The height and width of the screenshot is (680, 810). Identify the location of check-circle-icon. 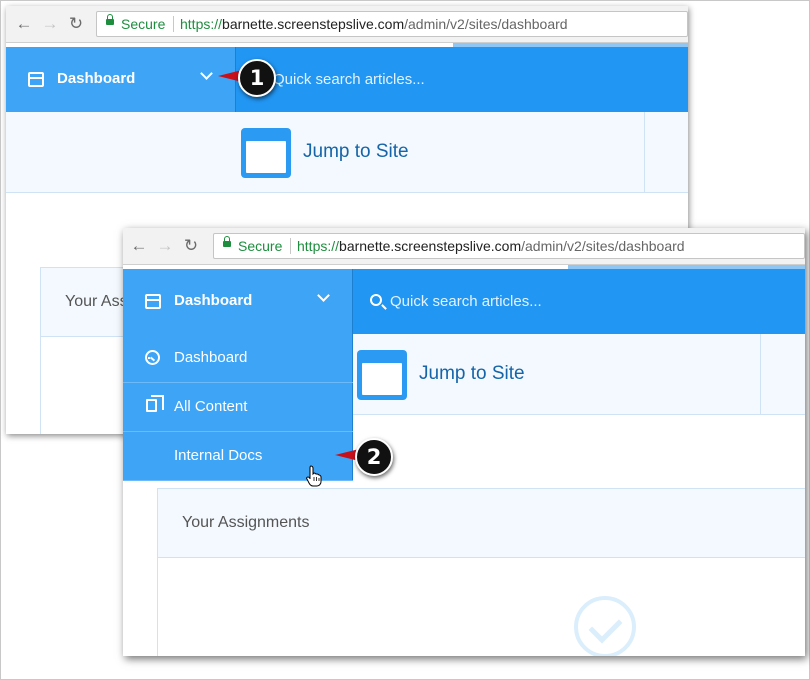
(605, 626).